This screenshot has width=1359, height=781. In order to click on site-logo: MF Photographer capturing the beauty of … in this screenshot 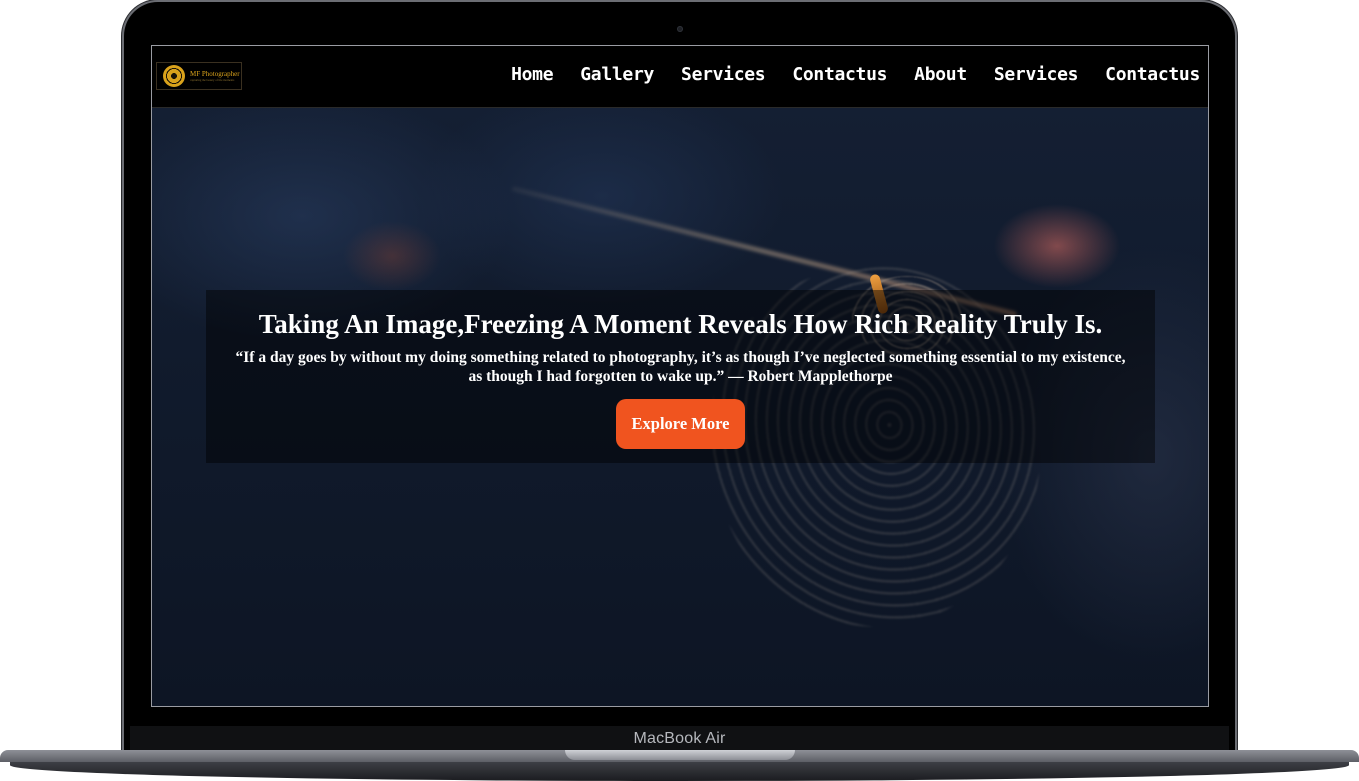, I will do `click(199, 76)`.